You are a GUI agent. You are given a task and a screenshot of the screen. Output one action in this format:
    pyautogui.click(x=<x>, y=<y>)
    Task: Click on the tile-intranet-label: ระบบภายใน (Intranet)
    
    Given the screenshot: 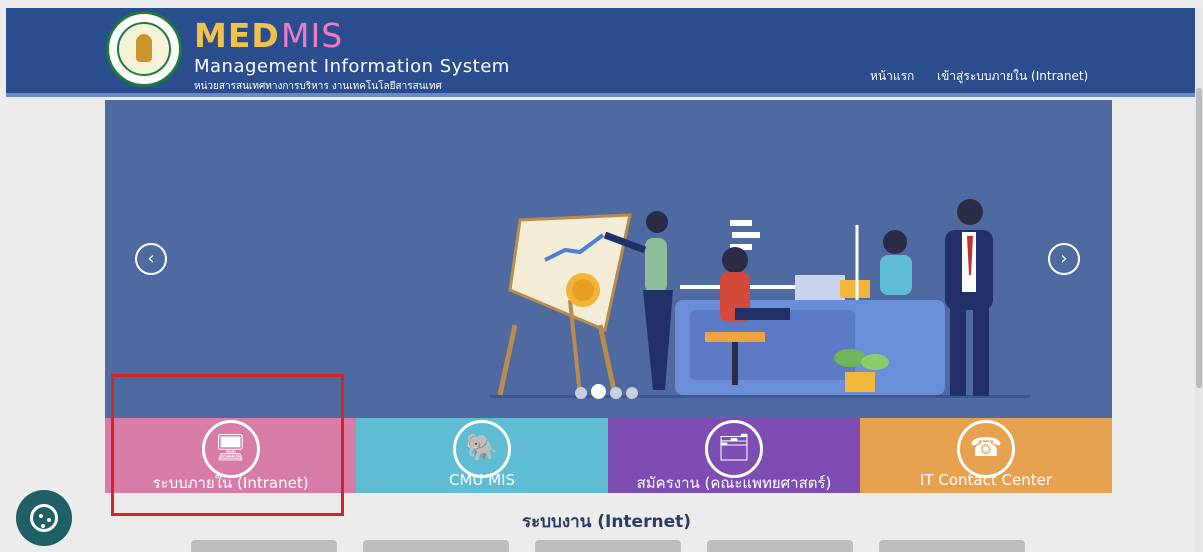 What is the action you would take?
    pyautogui.click(x=230, y=483)
    